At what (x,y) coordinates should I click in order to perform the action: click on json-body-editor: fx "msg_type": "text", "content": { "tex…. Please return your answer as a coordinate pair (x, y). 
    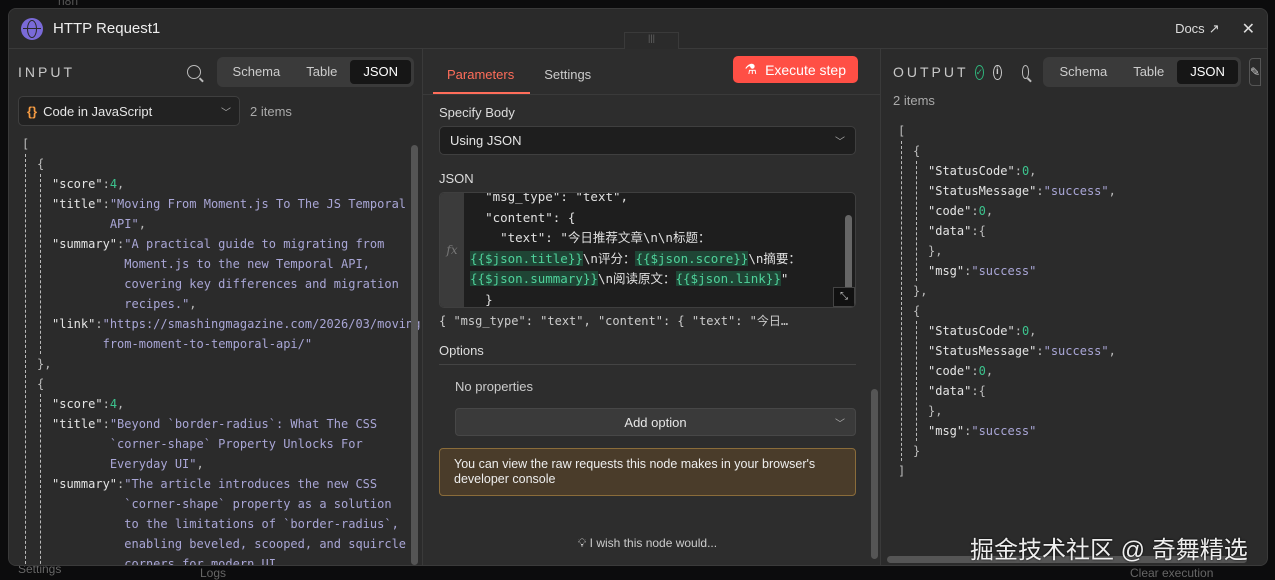
    Looking at the image, I should click on (647, 250).